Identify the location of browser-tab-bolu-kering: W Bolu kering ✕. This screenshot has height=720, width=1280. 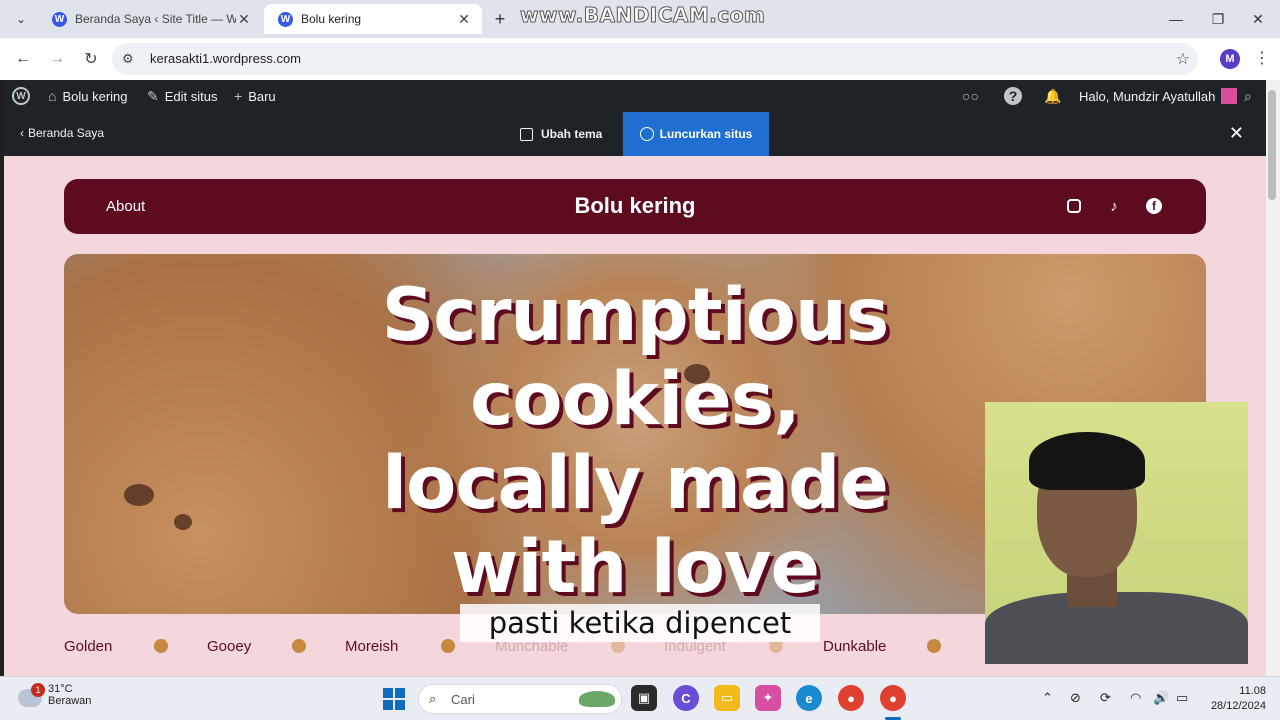
(373, 19).